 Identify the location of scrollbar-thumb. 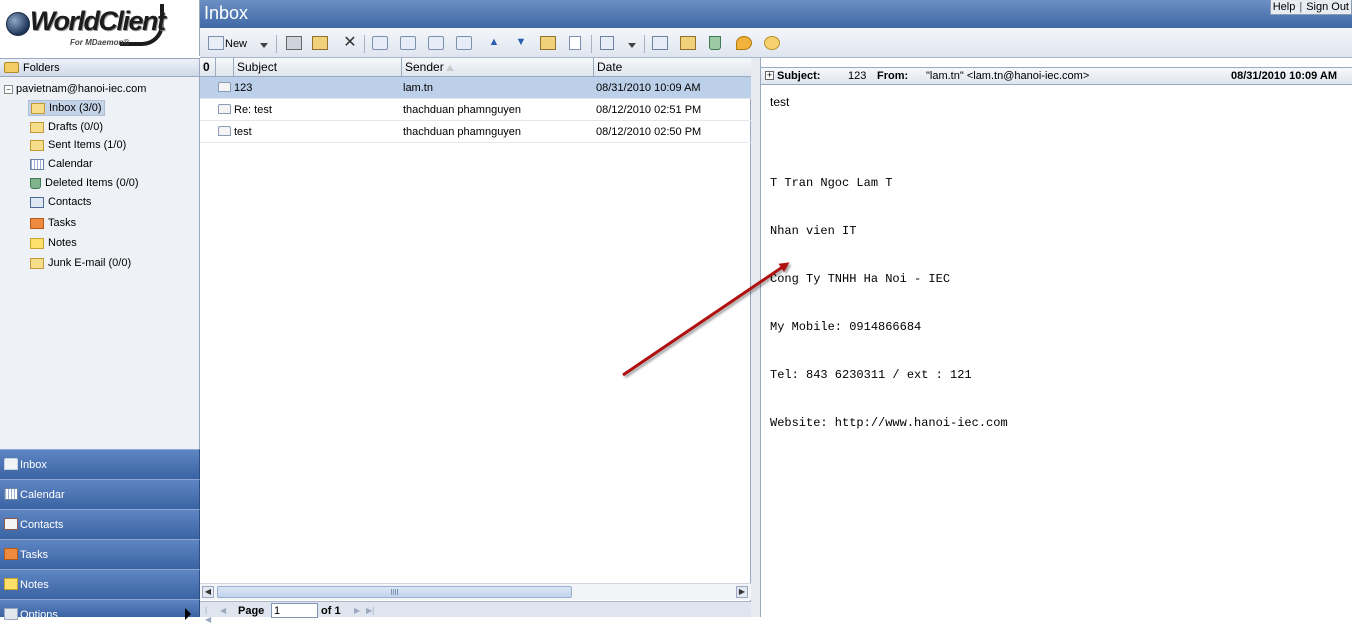
(394, 592).